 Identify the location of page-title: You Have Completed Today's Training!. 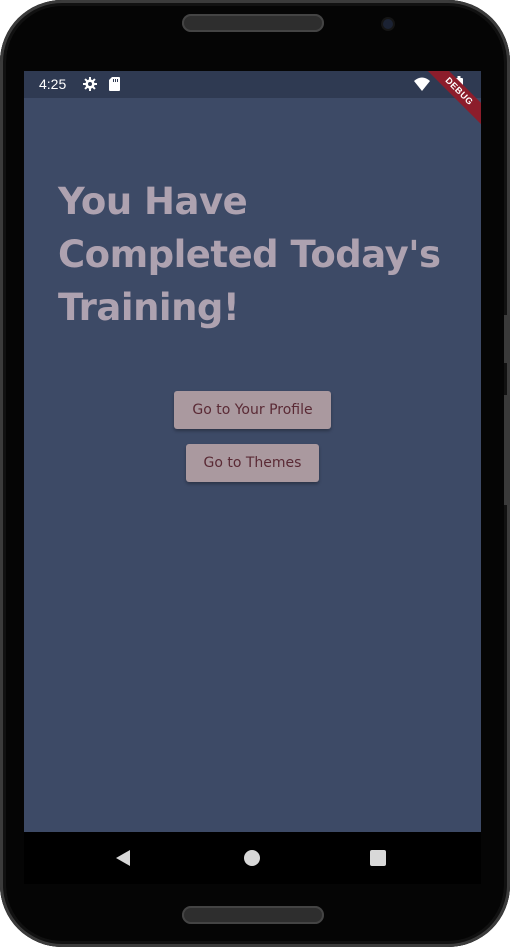
(249, 254).